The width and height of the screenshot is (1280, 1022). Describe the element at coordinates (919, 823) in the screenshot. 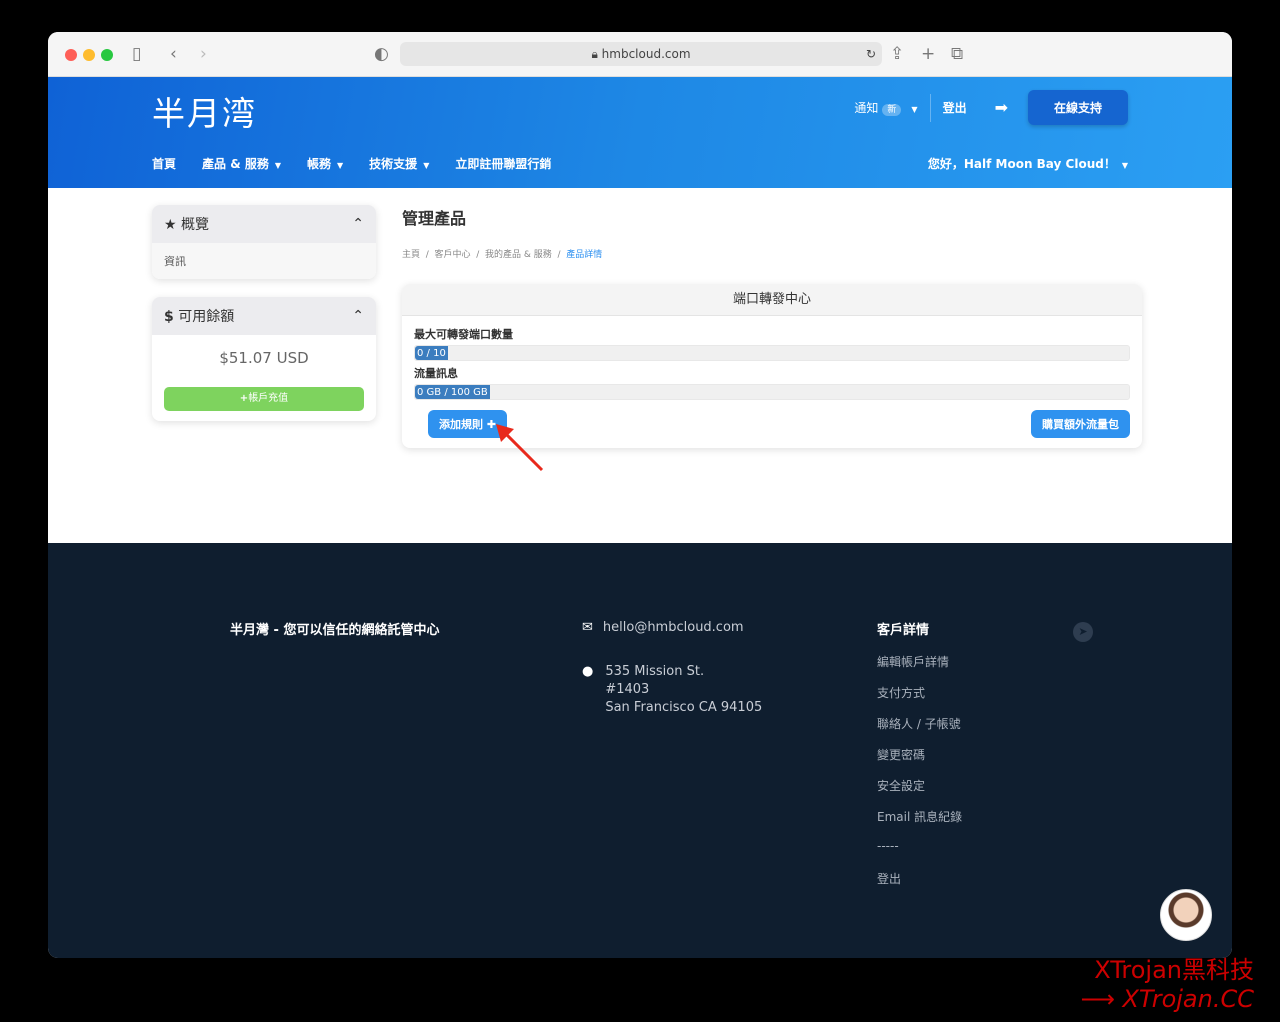

I see `footer-link-email-history: Email 訊息紀錄` at that location.